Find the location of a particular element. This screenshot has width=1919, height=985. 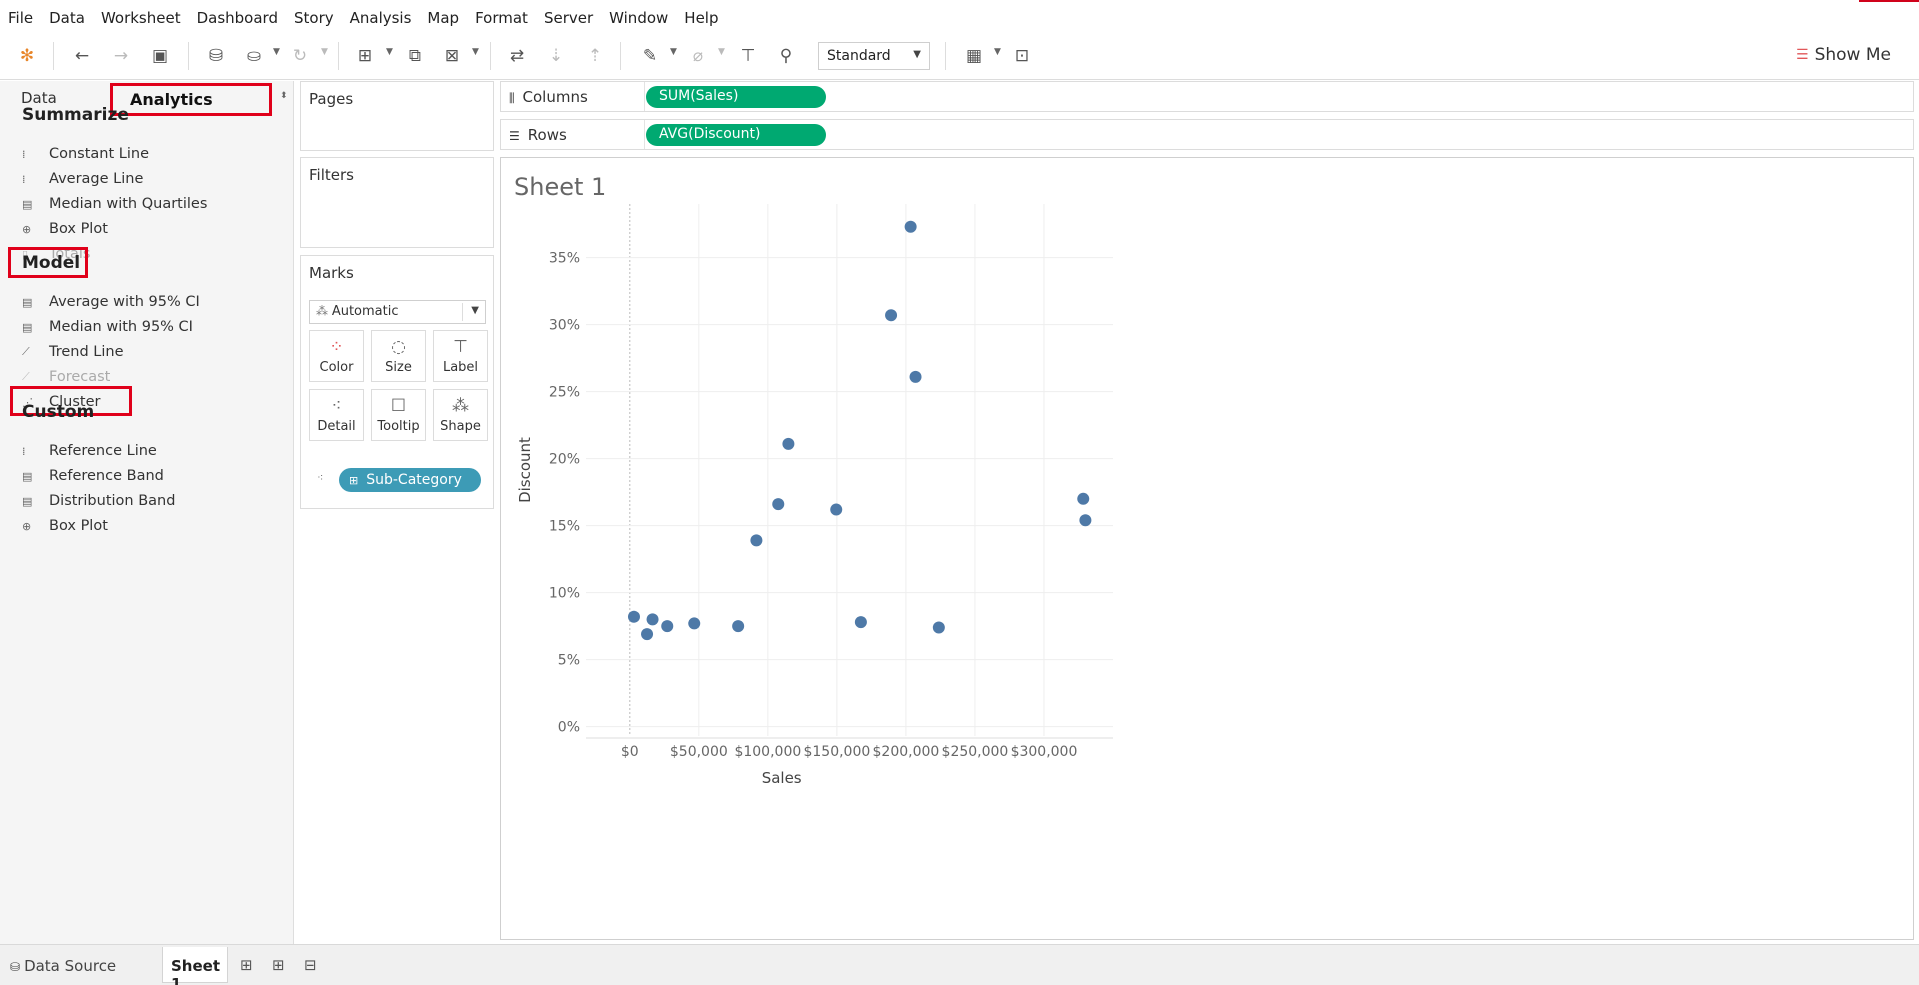

analytics-item-label: Average with 95% CI is located at coordinates (124, 302).